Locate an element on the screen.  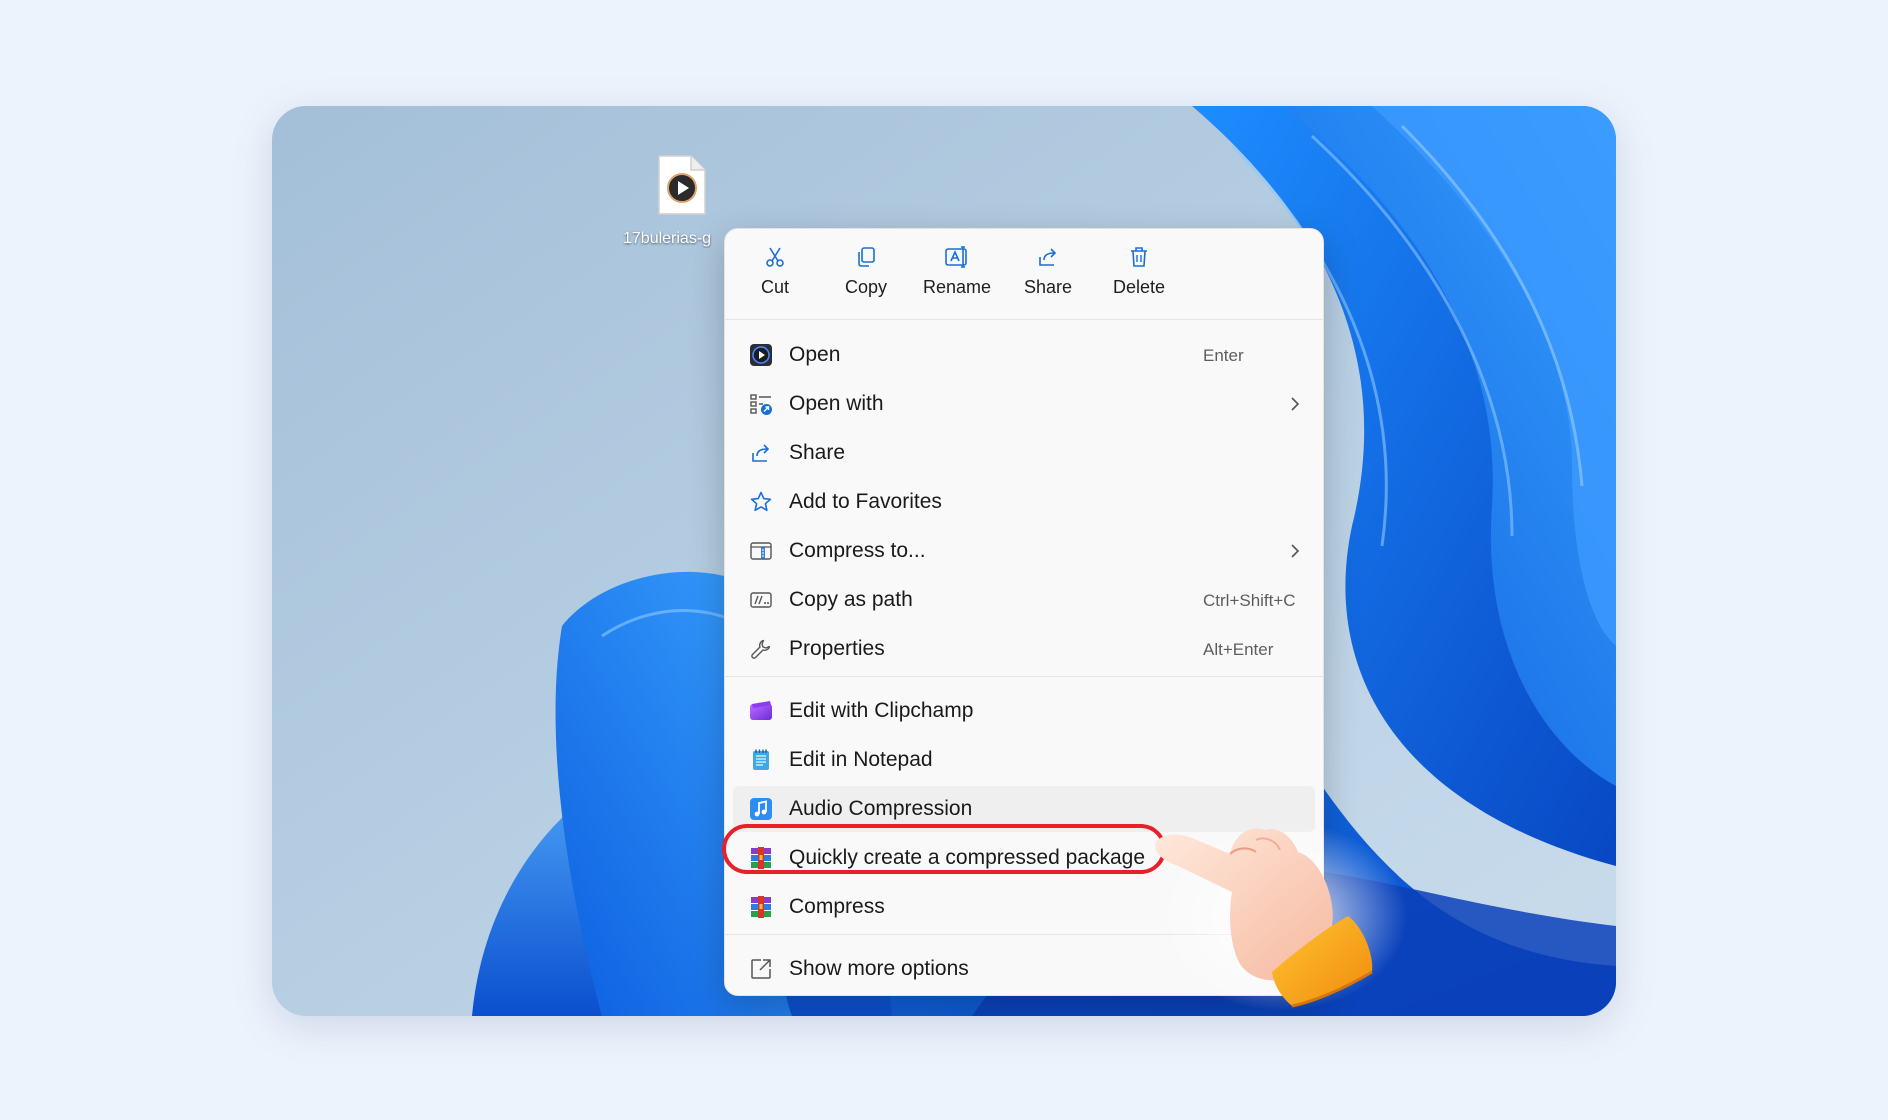
media-file-icon is located at coordinates (682, 185).